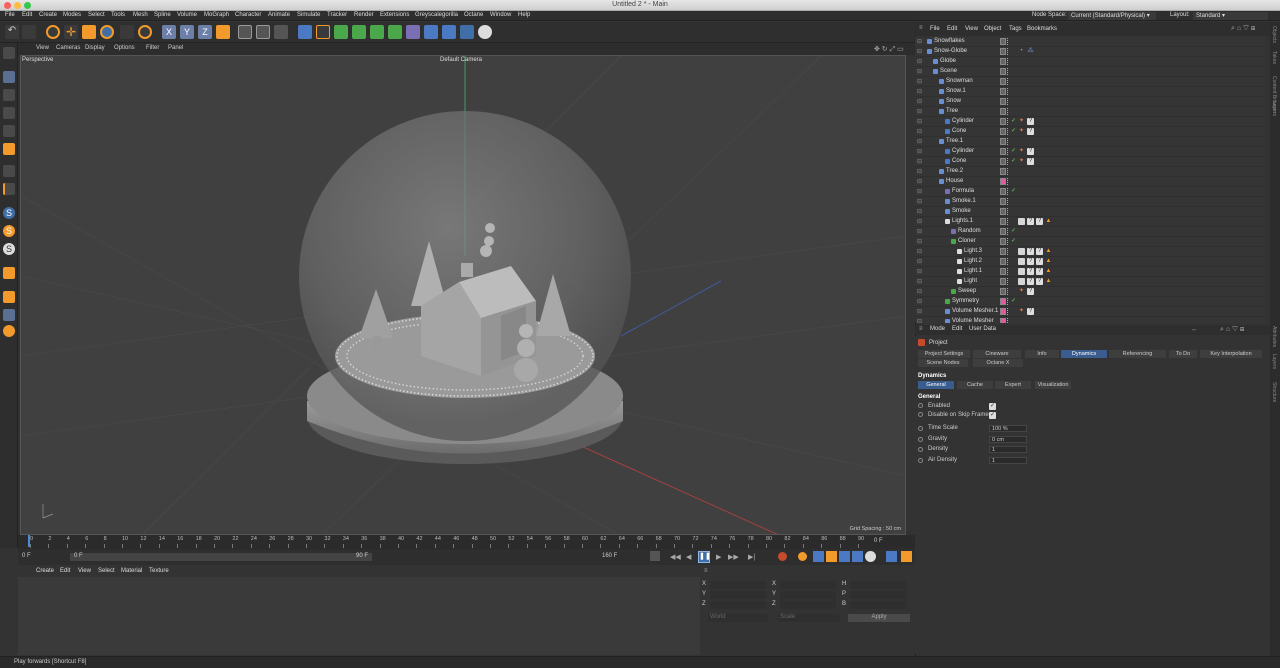  Describe the element at coordinates (952, 111) in the screenshot. I see `object-name: Tree` at that location.